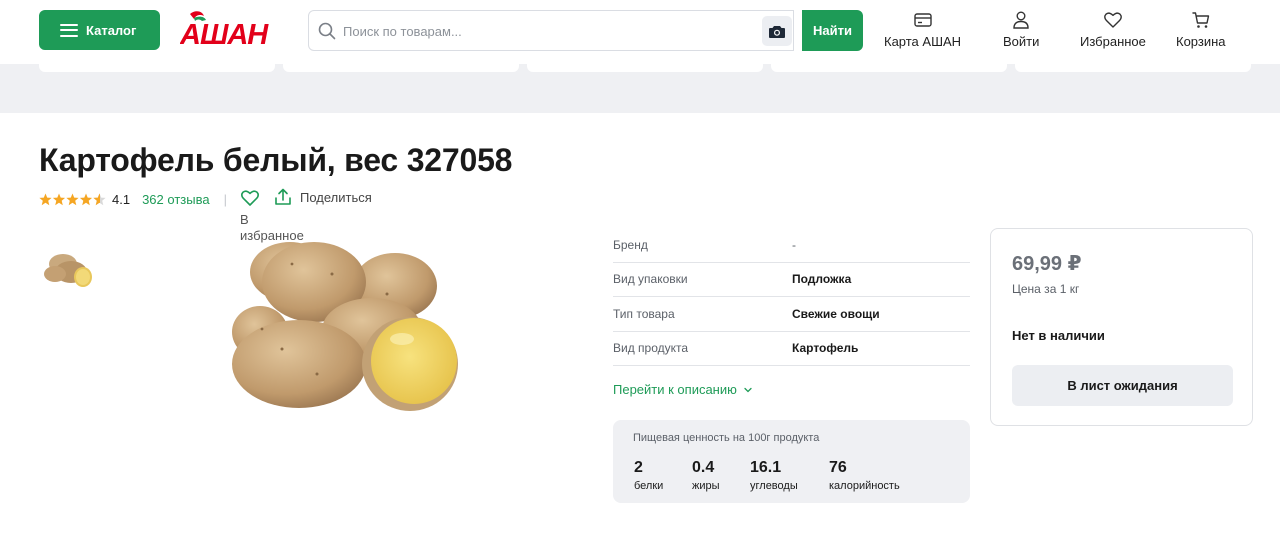  I want to click on nav-favorites-label: Избранное, so click(1113, 41).